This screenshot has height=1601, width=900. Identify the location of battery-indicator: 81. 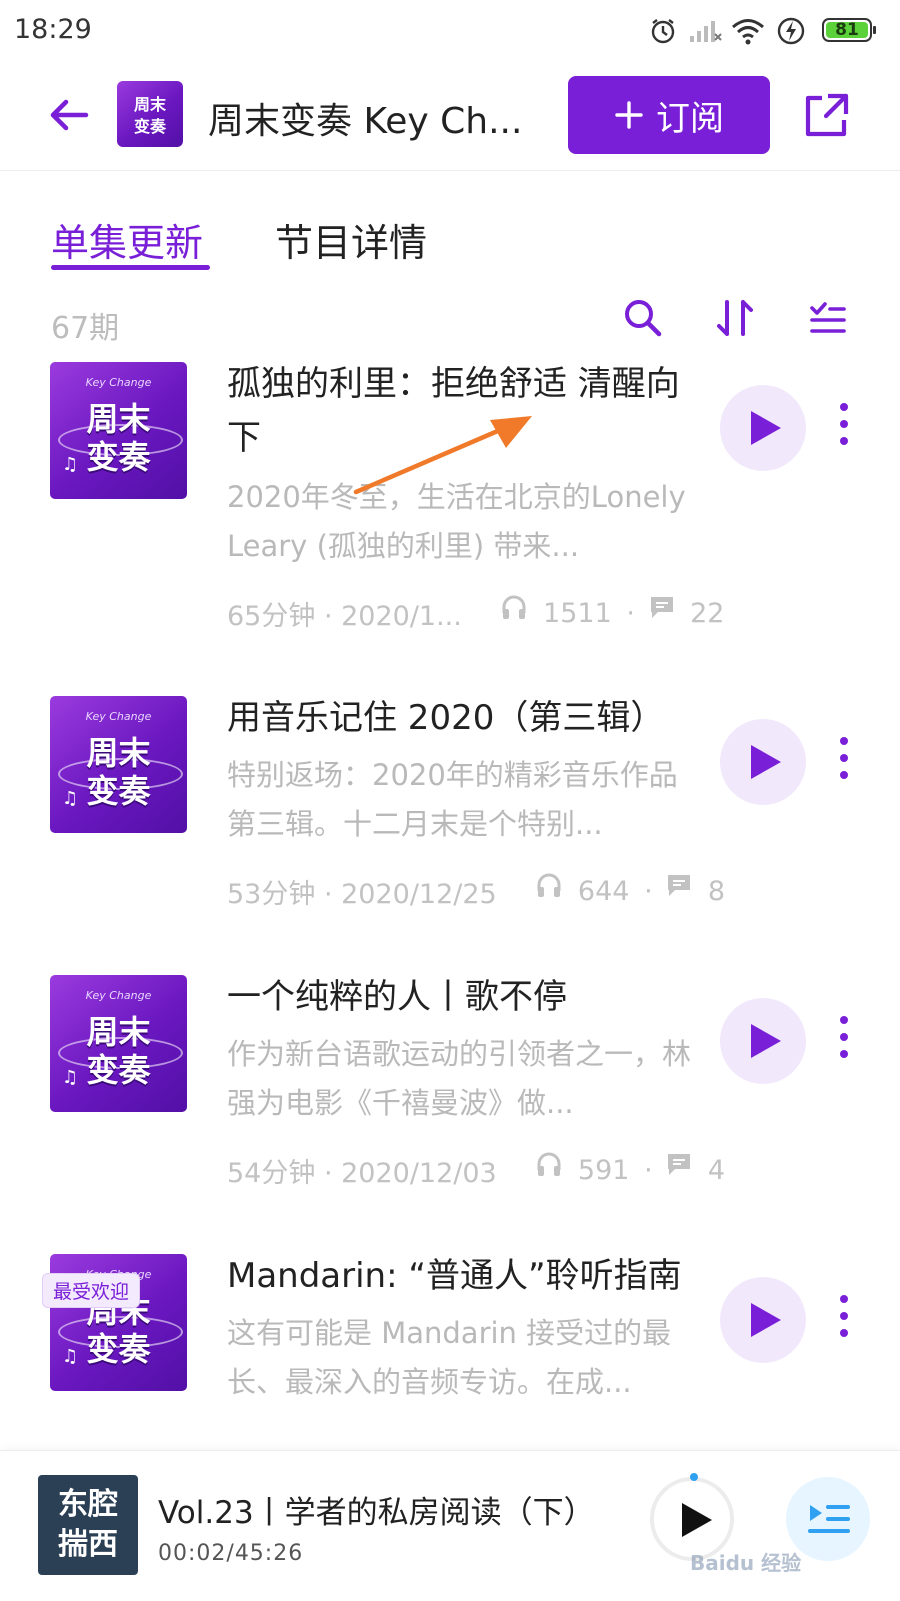
(849, 30).